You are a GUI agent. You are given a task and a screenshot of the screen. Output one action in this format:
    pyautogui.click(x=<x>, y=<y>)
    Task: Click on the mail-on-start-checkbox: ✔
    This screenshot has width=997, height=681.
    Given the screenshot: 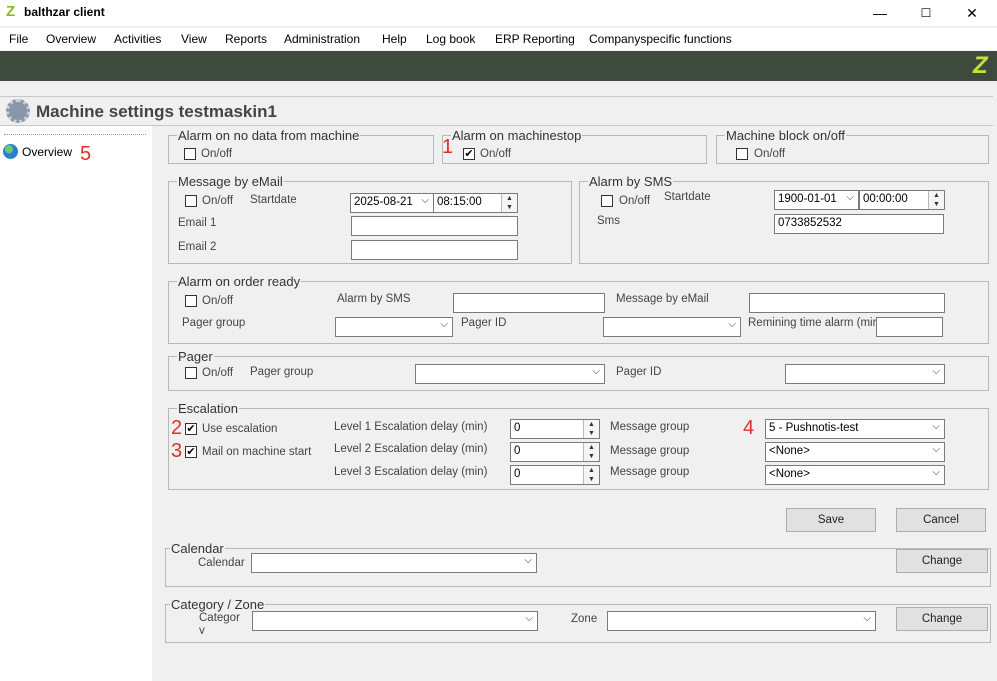 What is the action you would take?
    pyautogui.click(x=191, y=452)
    